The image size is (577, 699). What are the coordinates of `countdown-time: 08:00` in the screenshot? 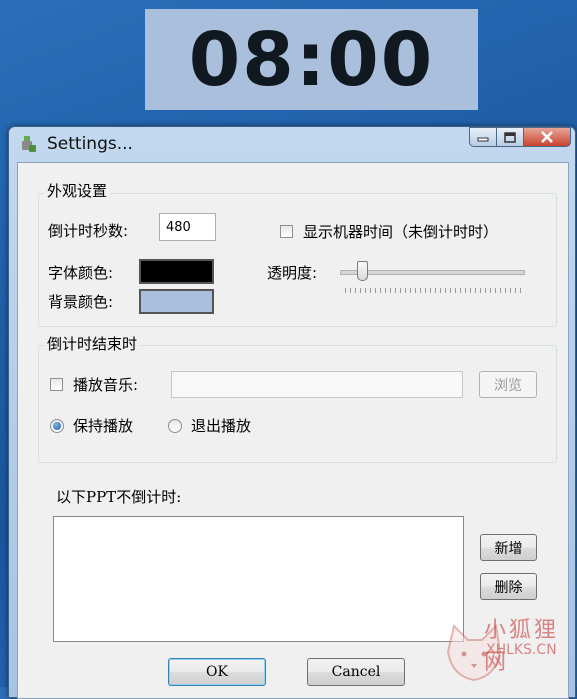 It's located at (311, 59).